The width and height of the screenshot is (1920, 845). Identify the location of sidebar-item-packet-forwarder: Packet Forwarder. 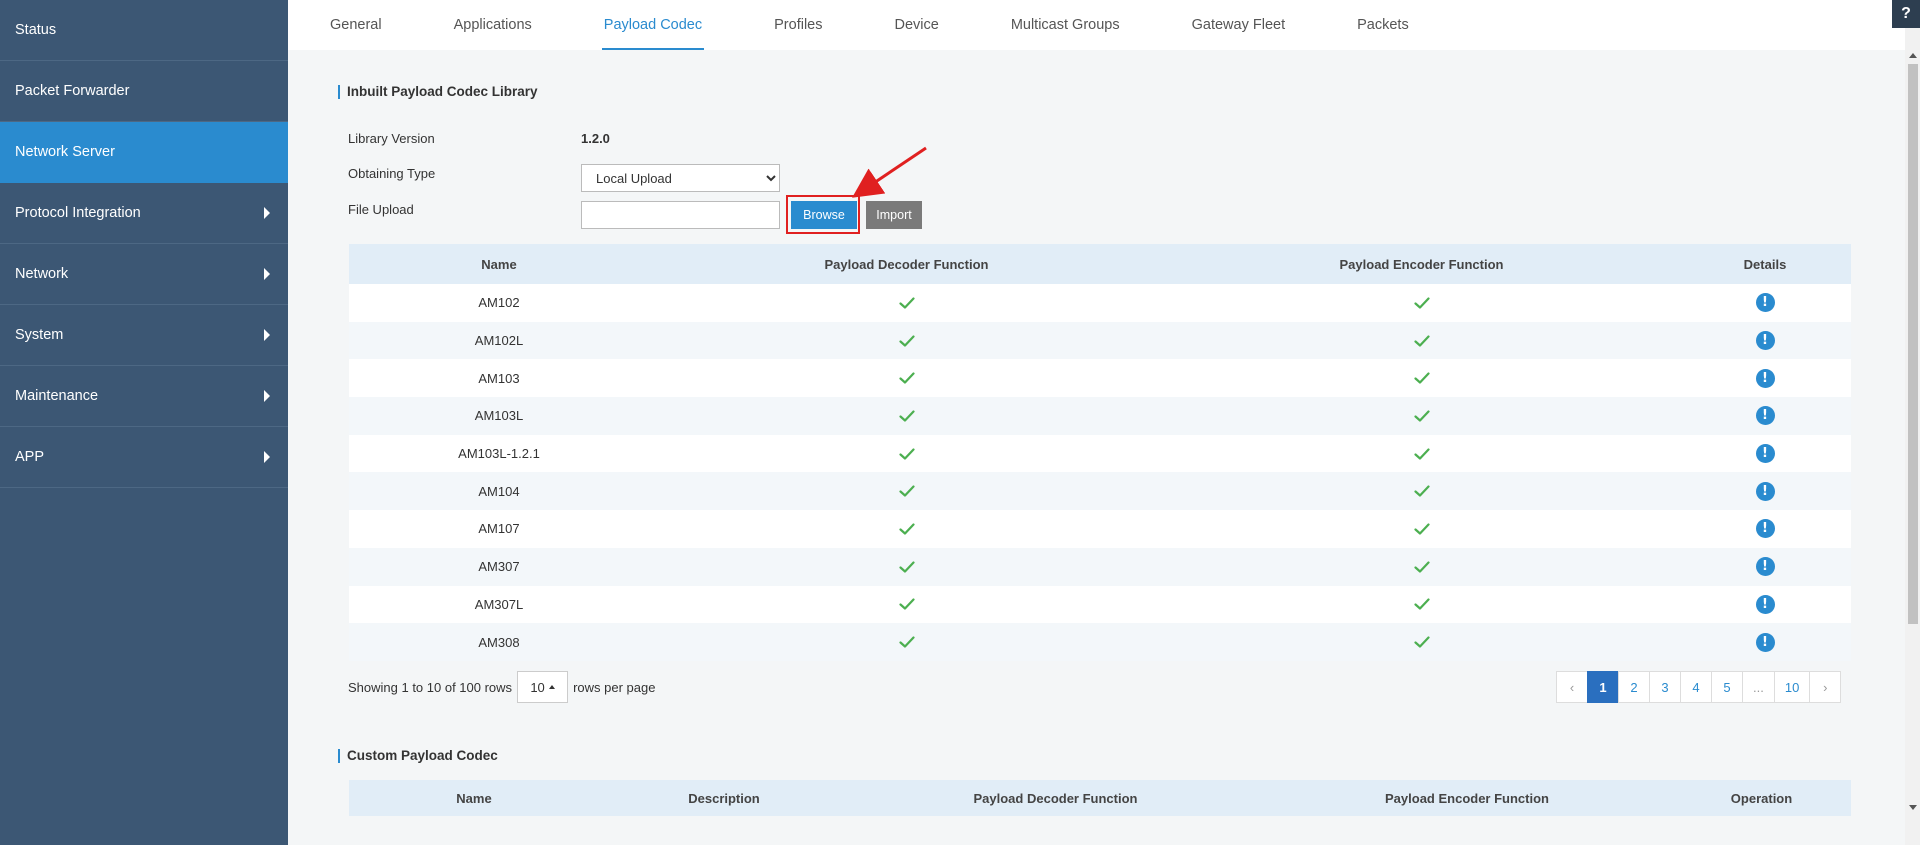
(144, 91).